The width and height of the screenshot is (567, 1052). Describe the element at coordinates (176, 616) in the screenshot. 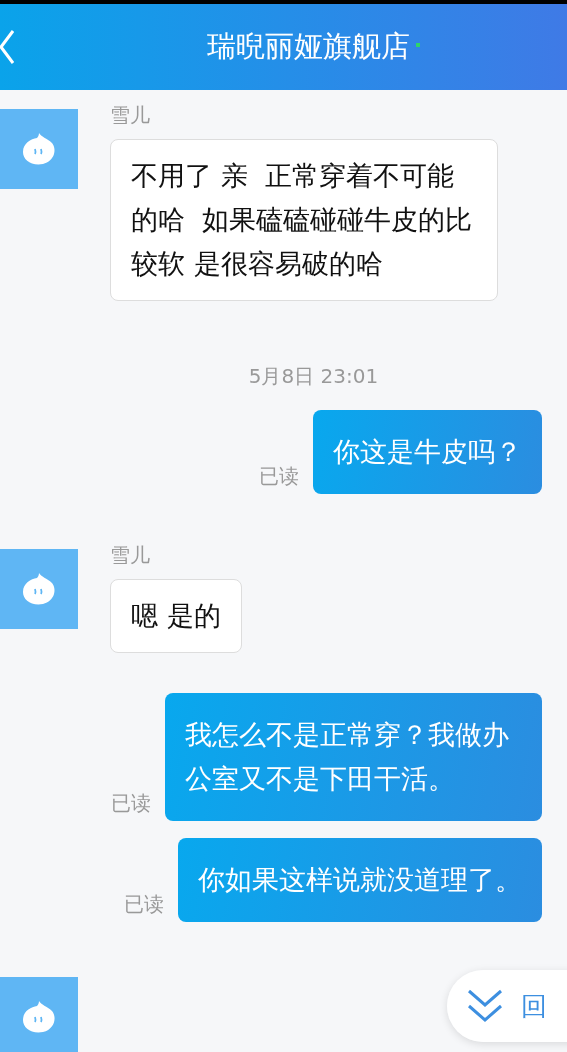

I see `message-bubble: 嗯 是的` at that location.